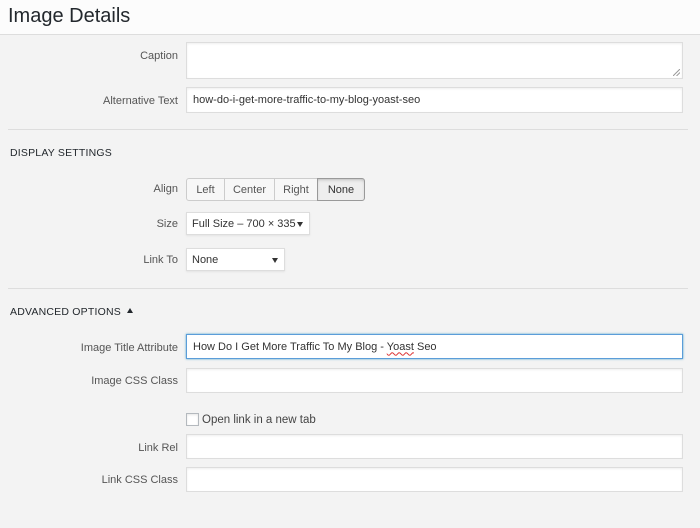 The width and height of the screenshot is (700, 528). I want to click on link-rel-input, so click(434, 446).